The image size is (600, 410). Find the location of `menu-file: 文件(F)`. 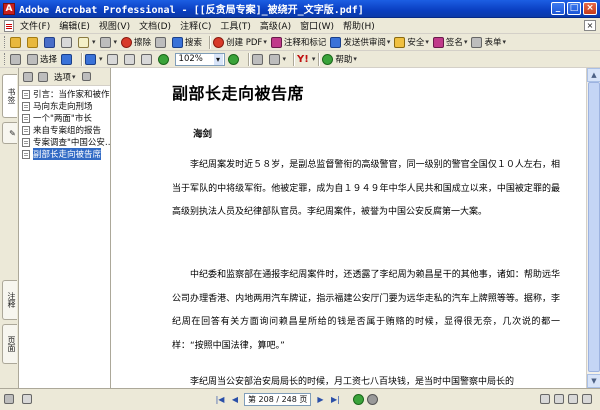

menu-file: 文件(F) is located at coordinates (35, 25).